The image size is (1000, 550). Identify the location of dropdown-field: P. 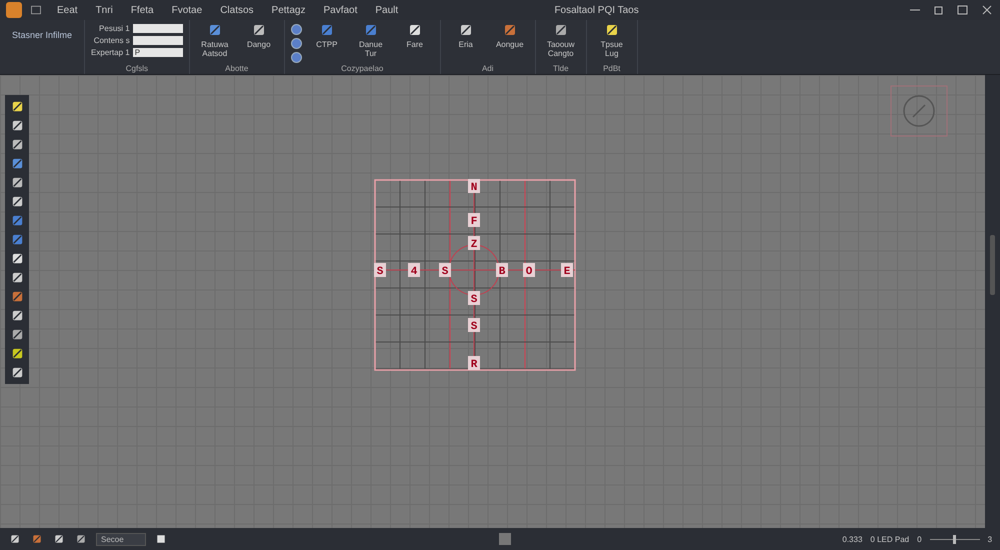
(157, 52).